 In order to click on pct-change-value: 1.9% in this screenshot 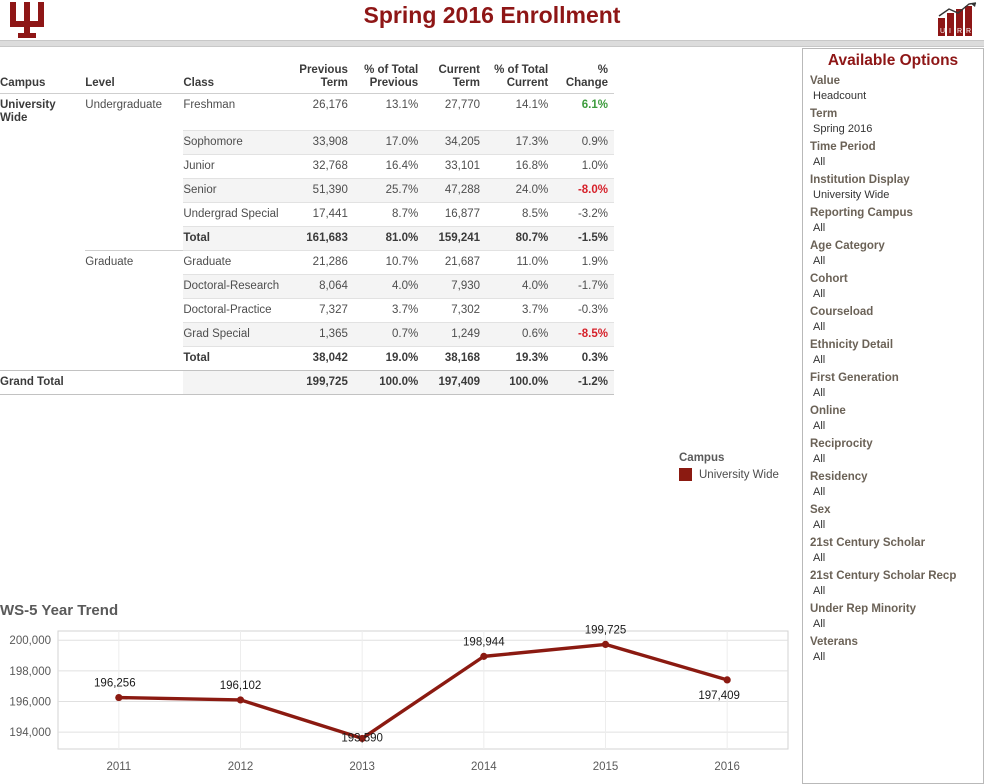, I will do `click(594, 261)`.